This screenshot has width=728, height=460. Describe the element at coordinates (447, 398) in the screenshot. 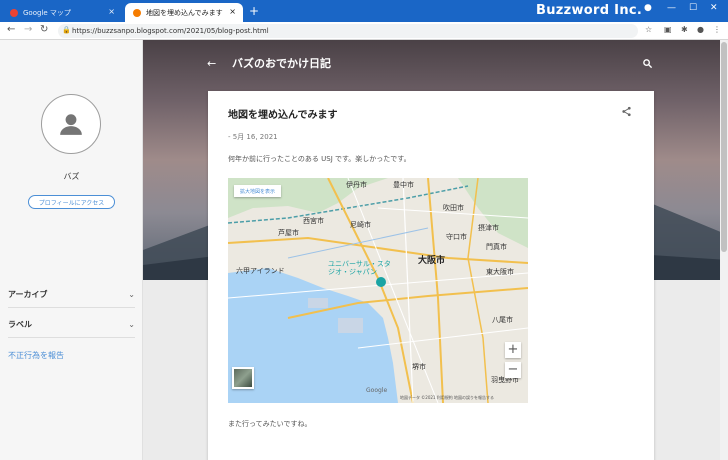

I see `map-attribution: 地図データ ©2021 利用規約 地図の誤りを報告する` at that location.